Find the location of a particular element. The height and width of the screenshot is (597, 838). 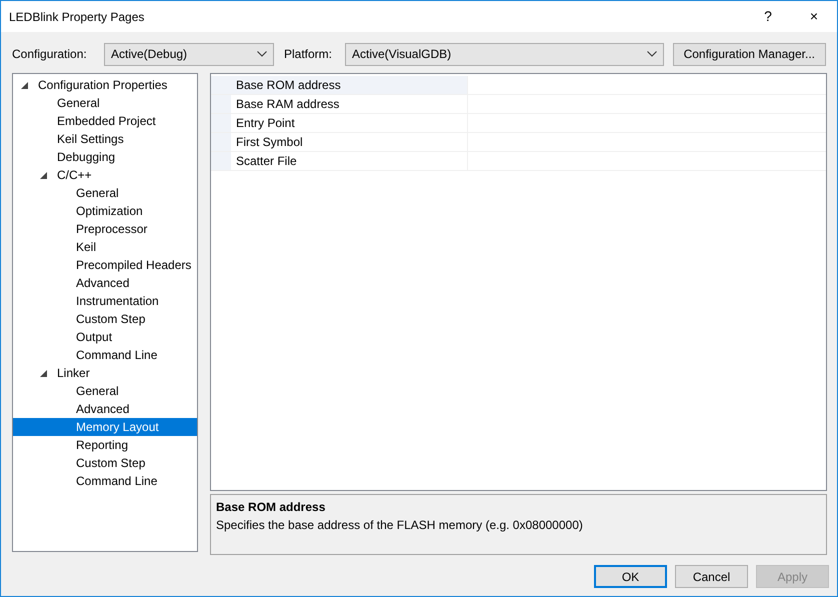

property-name: First Symbol is located at coordinates (349, 142).